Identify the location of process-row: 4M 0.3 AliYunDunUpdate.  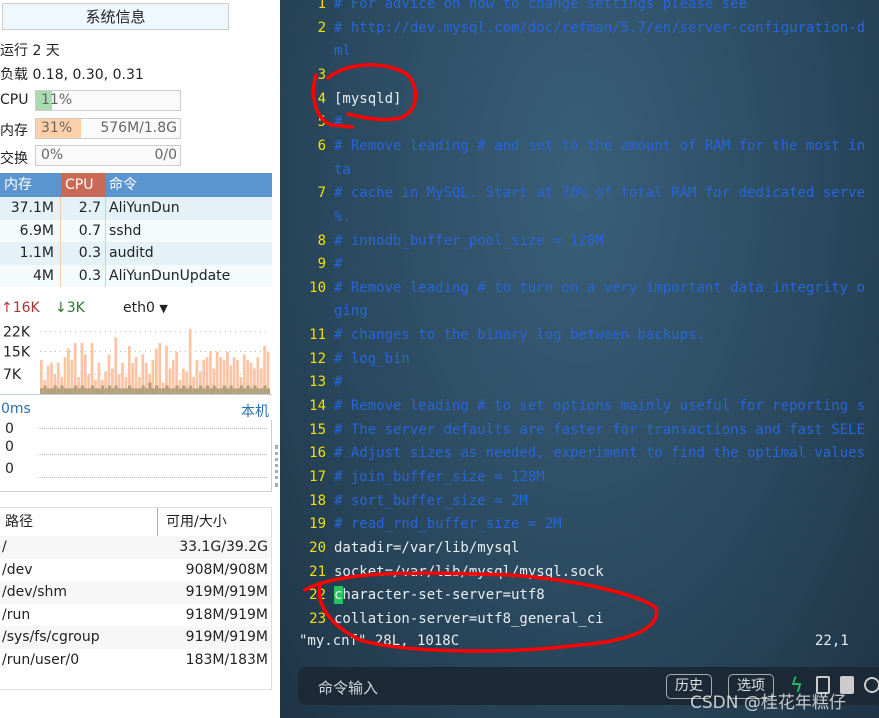
(136, 275).